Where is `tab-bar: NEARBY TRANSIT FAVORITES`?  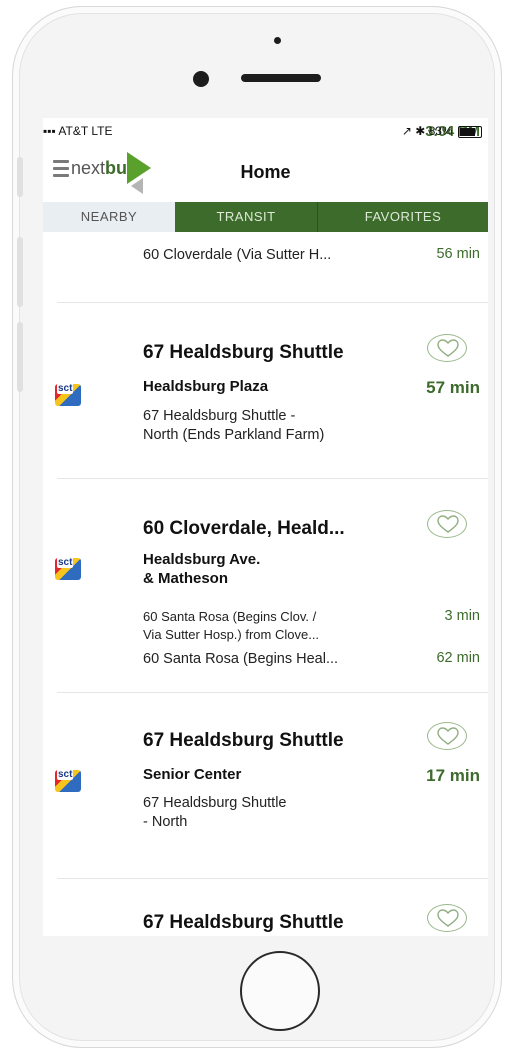
tab-bar: NEARBY TRANSIT FAVORITES is located at coordinates (265, 217).